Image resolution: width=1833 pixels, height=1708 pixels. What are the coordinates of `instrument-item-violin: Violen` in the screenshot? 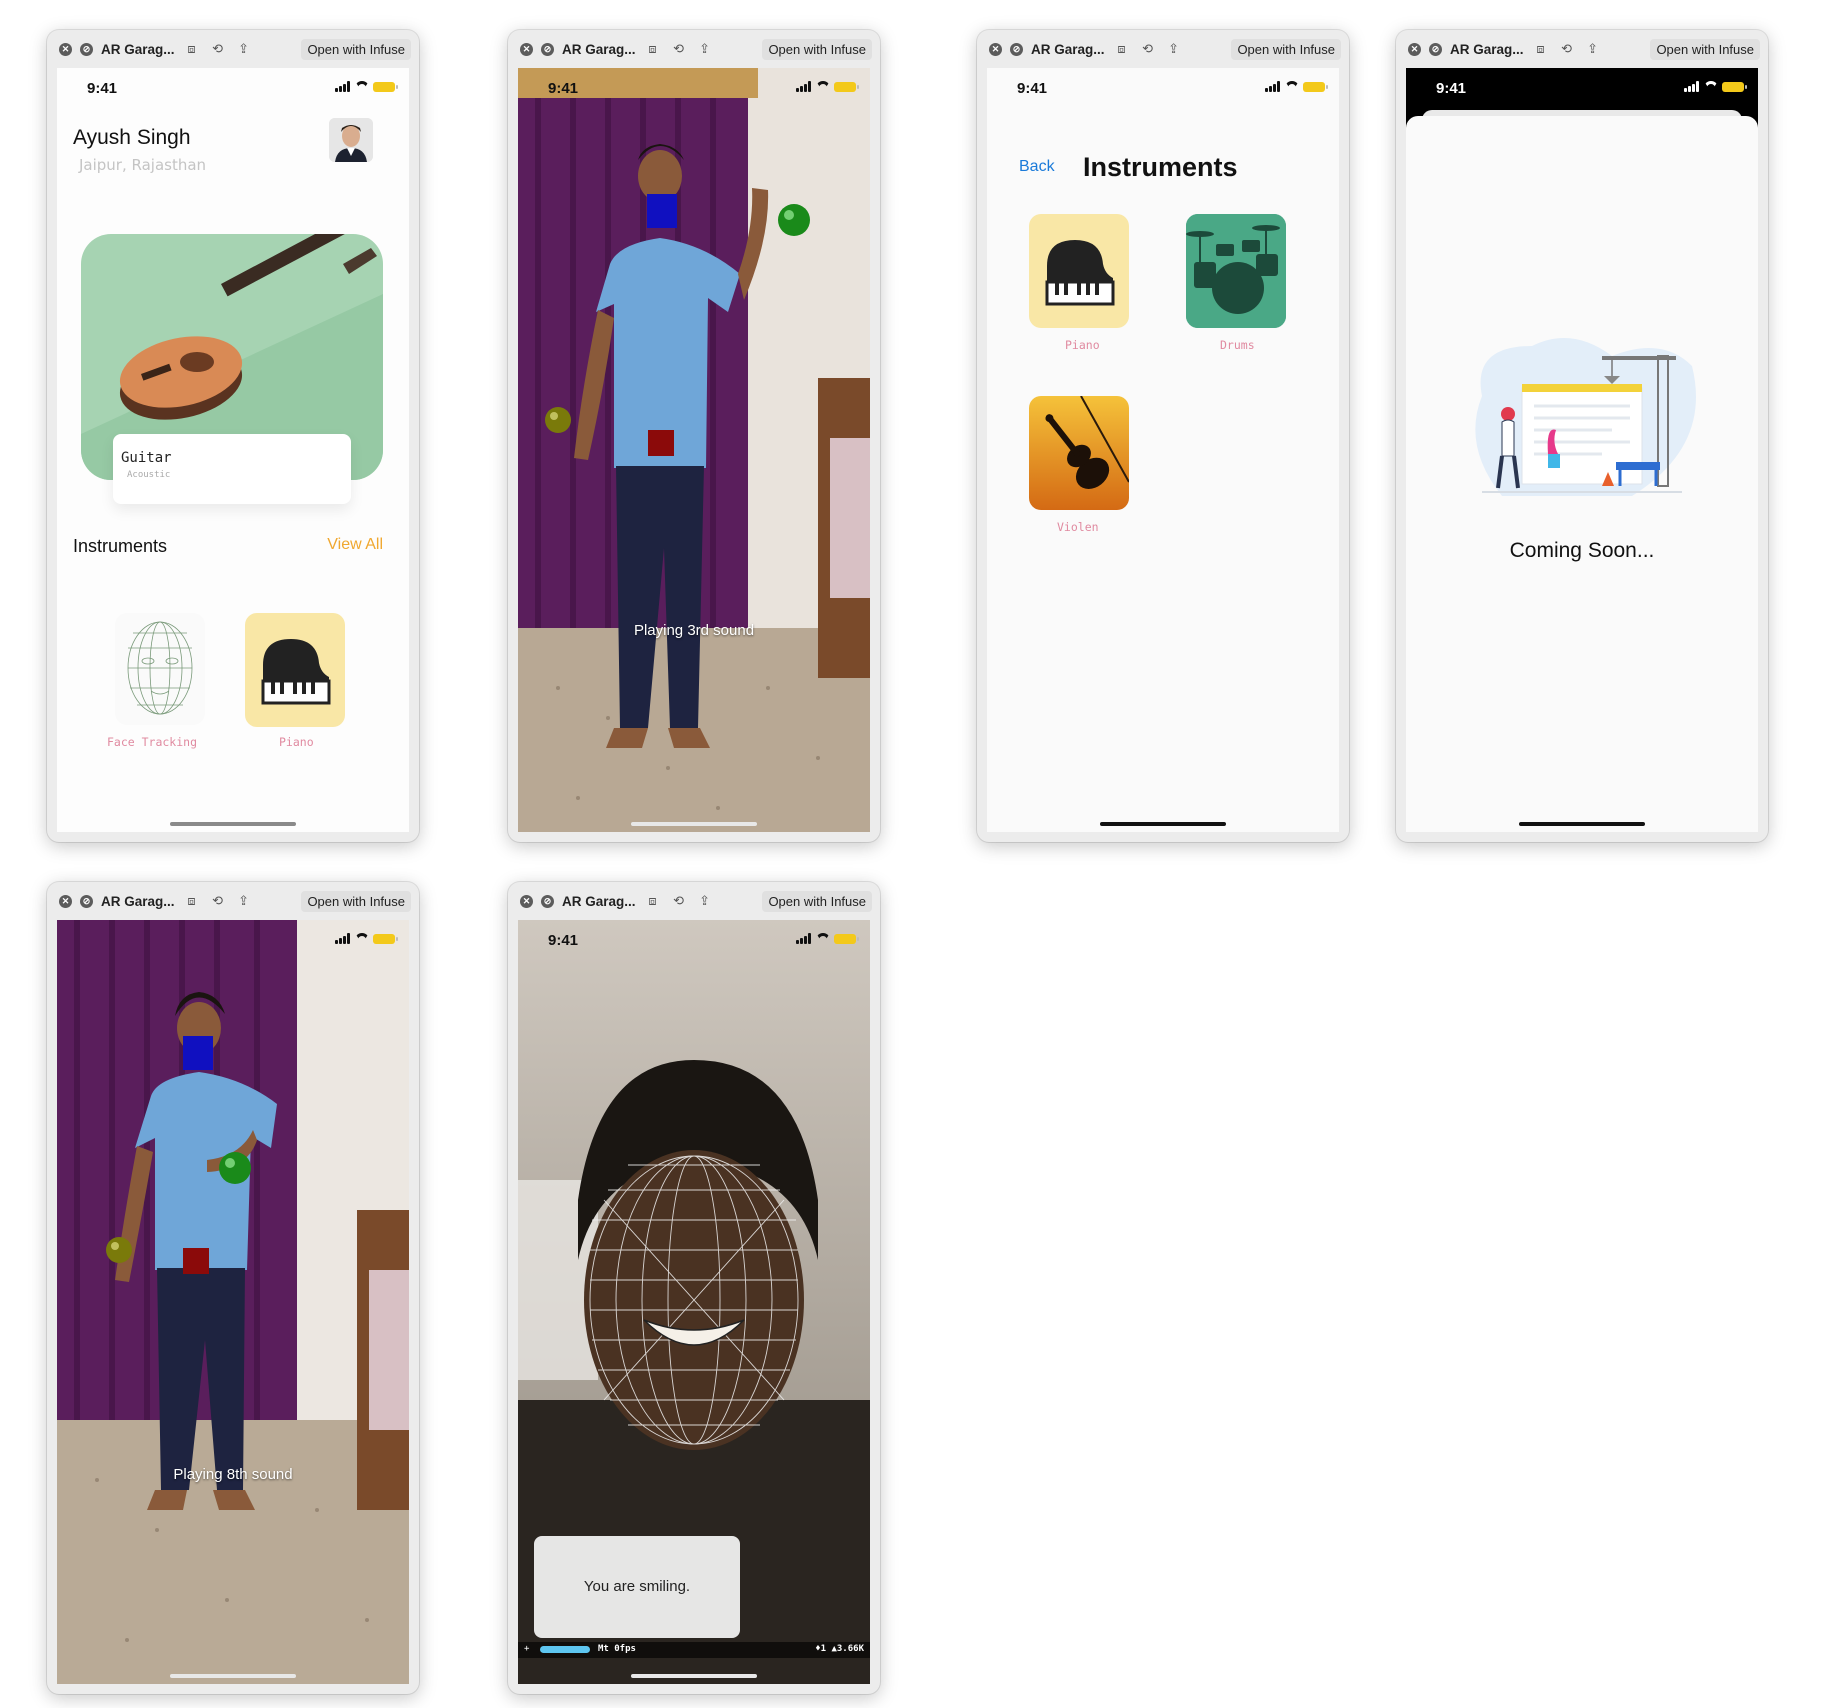 It's located at (1079, 466).